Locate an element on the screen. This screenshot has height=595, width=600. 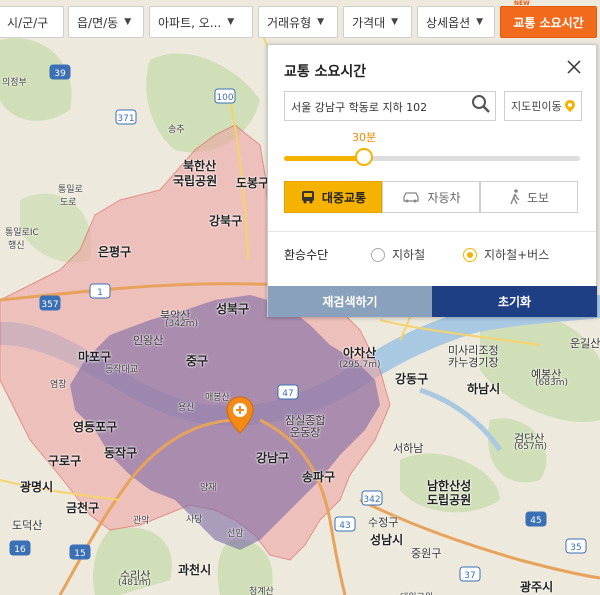
filter-deal-type-label: 거래유형 is located at coordinates (289, 22).